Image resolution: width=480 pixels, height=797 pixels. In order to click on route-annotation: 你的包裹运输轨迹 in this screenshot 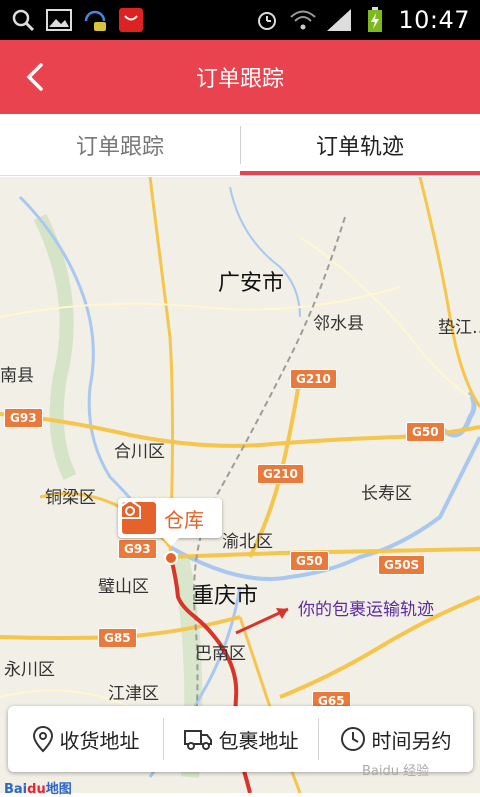, I will do `click(366, 610)`.